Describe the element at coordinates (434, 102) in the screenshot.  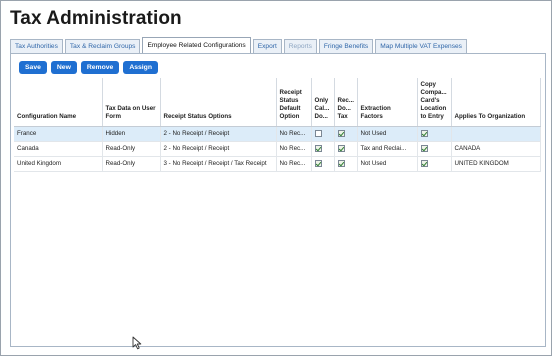
I see `column-header-copy-company-card: Copy Compa... Card's Location to Entry` at that location.